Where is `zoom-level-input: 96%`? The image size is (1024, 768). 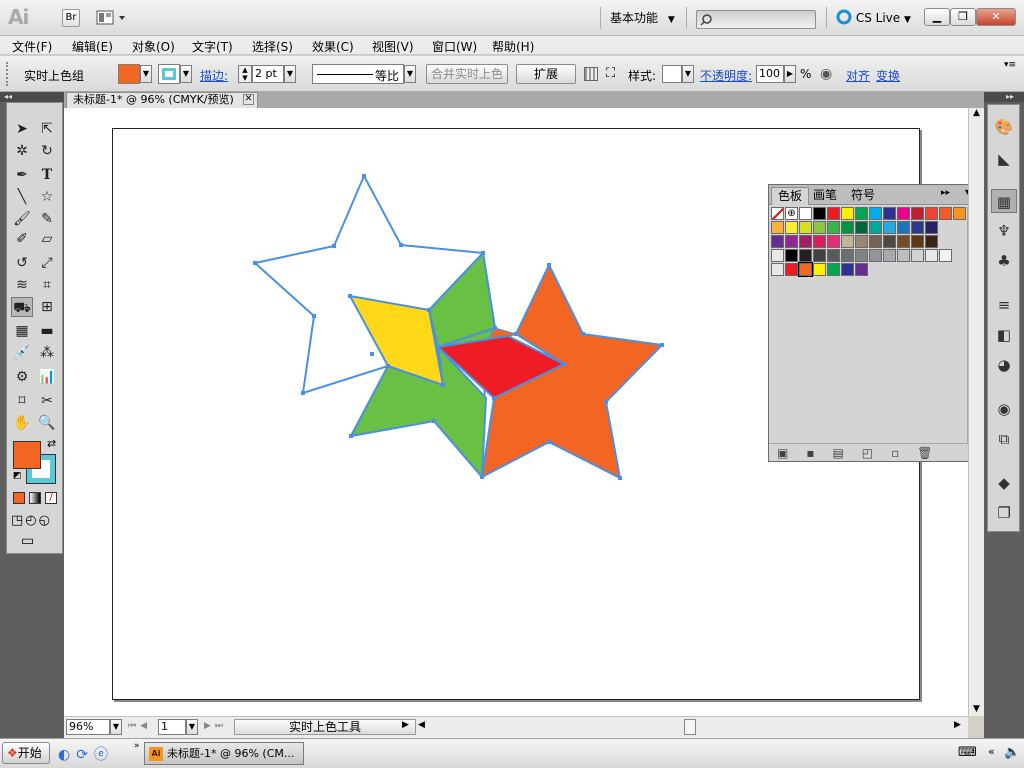
zoom-level-input: 96% is located at coordinates (88, 727).